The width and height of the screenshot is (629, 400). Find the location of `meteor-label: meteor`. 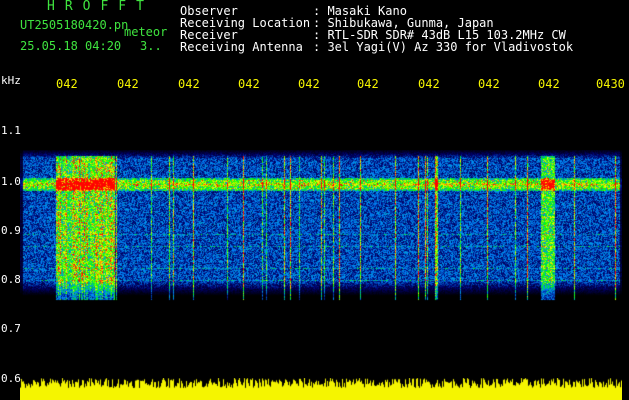

meteor-label: meteor is located at coordinates (146, 32).